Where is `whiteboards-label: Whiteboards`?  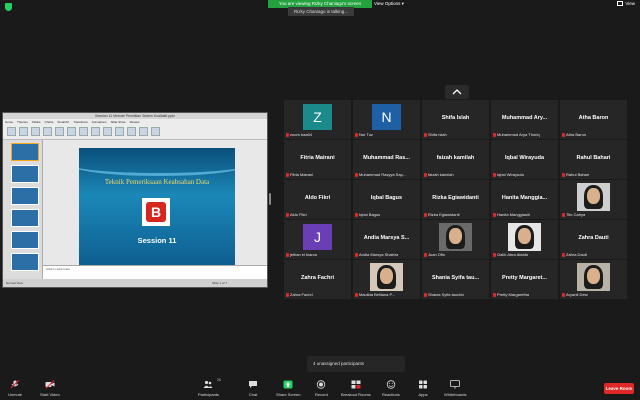
whiteboards-label: Whiteboards is located at coordinates (455, 394).